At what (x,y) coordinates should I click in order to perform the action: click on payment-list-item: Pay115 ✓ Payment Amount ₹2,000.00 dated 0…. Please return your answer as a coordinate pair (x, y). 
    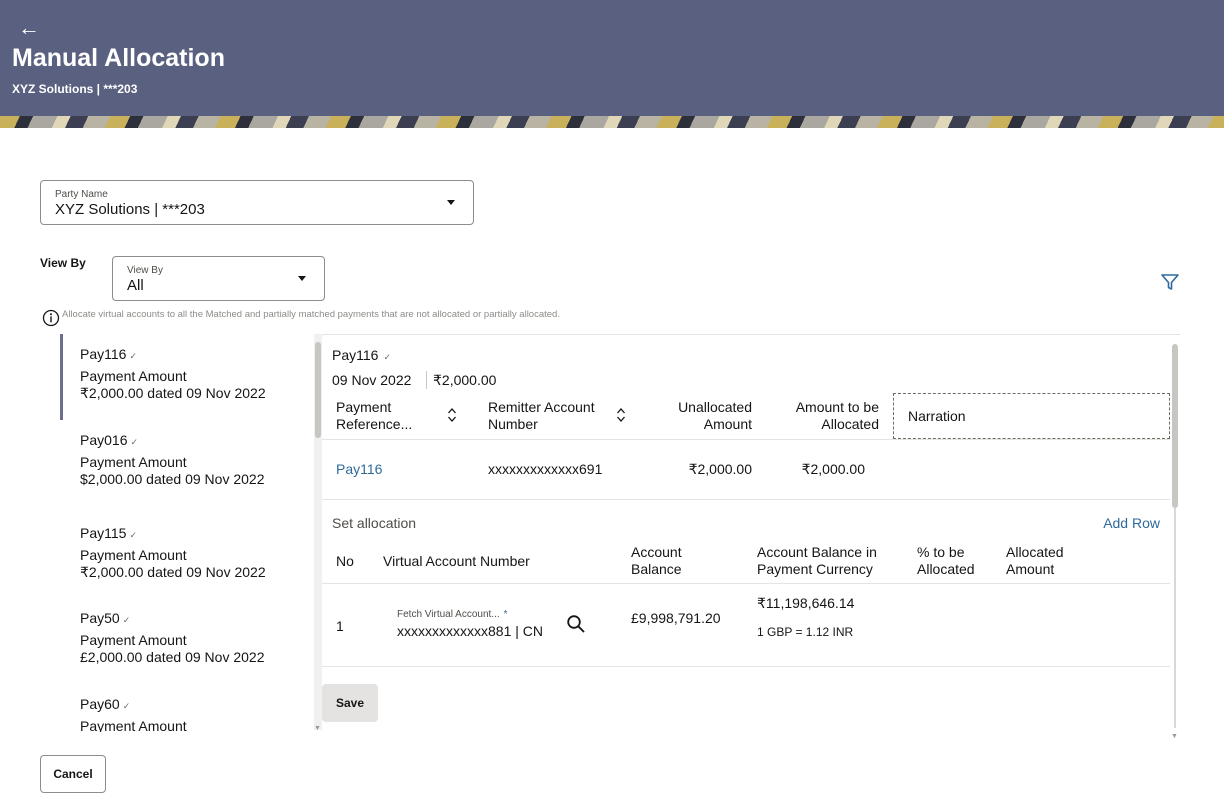
    Looking at the image, I should click on (195, 553).